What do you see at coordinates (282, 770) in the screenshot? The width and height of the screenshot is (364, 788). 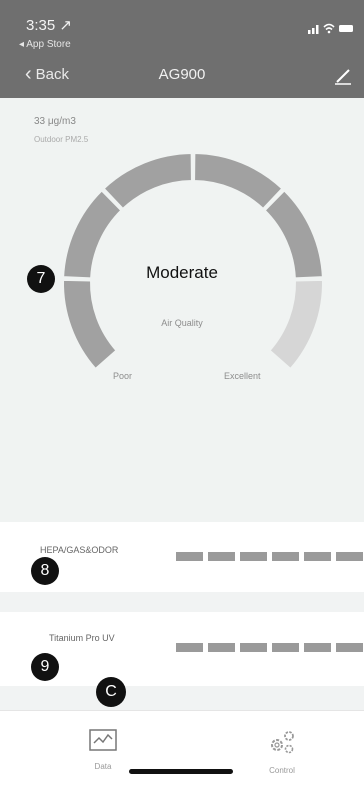 I see `tab-control-label: Control` at bounding box center [282, 770].